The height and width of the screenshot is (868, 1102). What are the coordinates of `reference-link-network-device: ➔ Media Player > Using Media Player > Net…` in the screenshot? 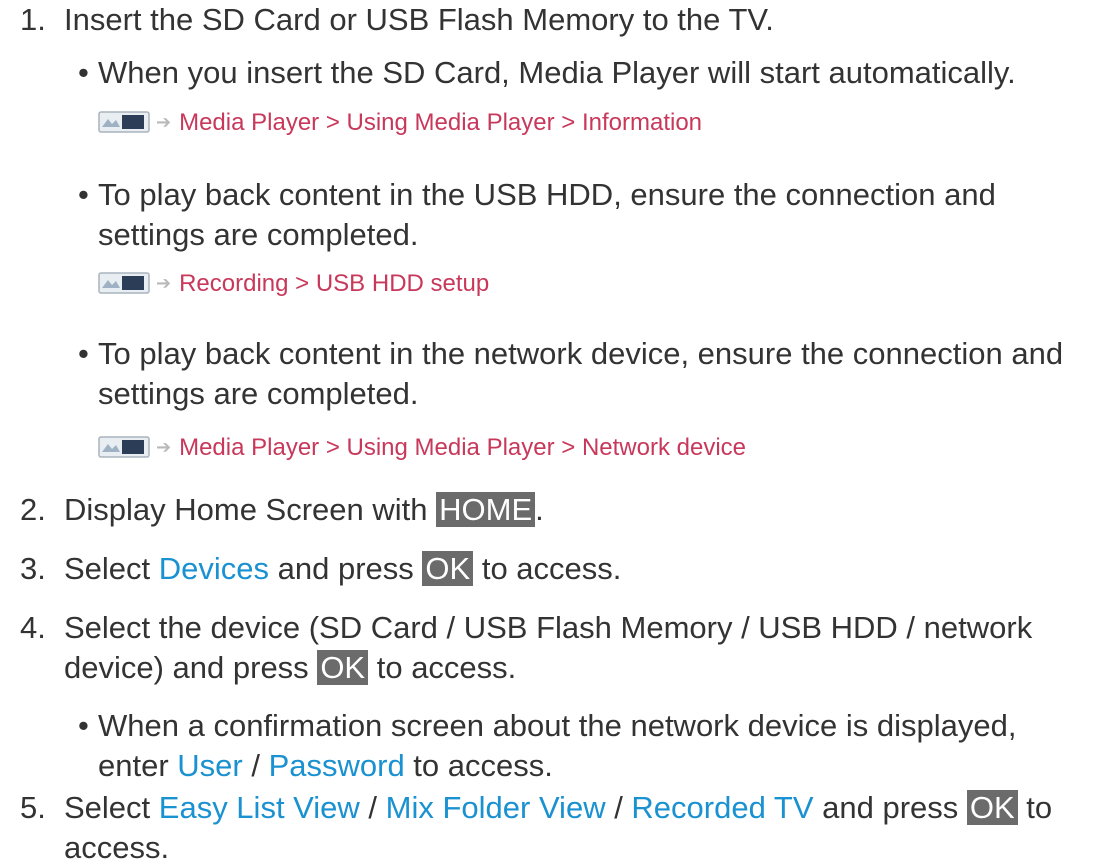 It's located at (422, 448).